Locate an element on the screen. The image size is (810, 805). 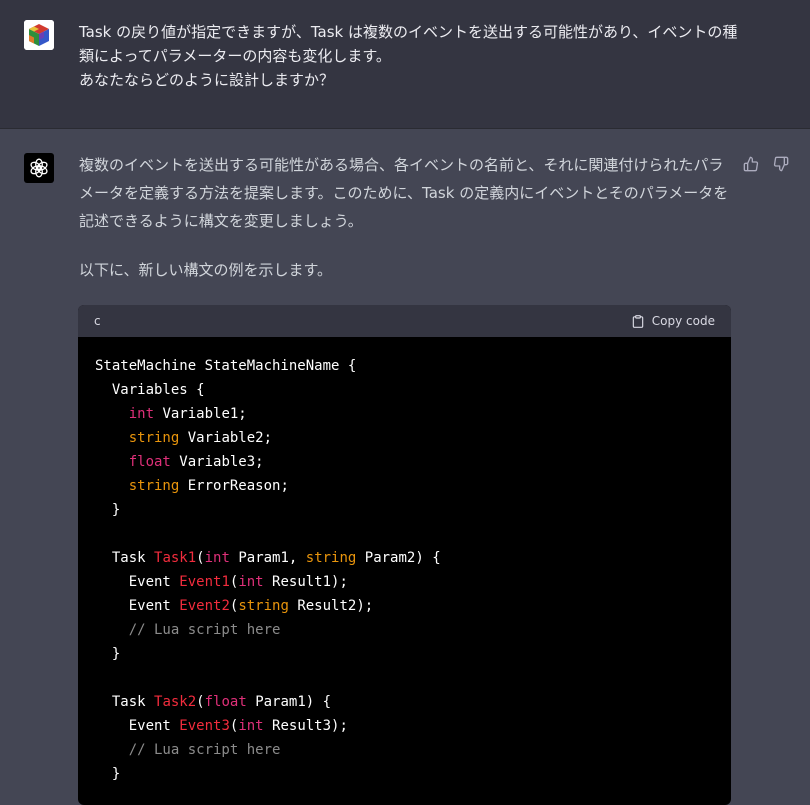
code-token: Variables { is located at coordinates (150, 390).